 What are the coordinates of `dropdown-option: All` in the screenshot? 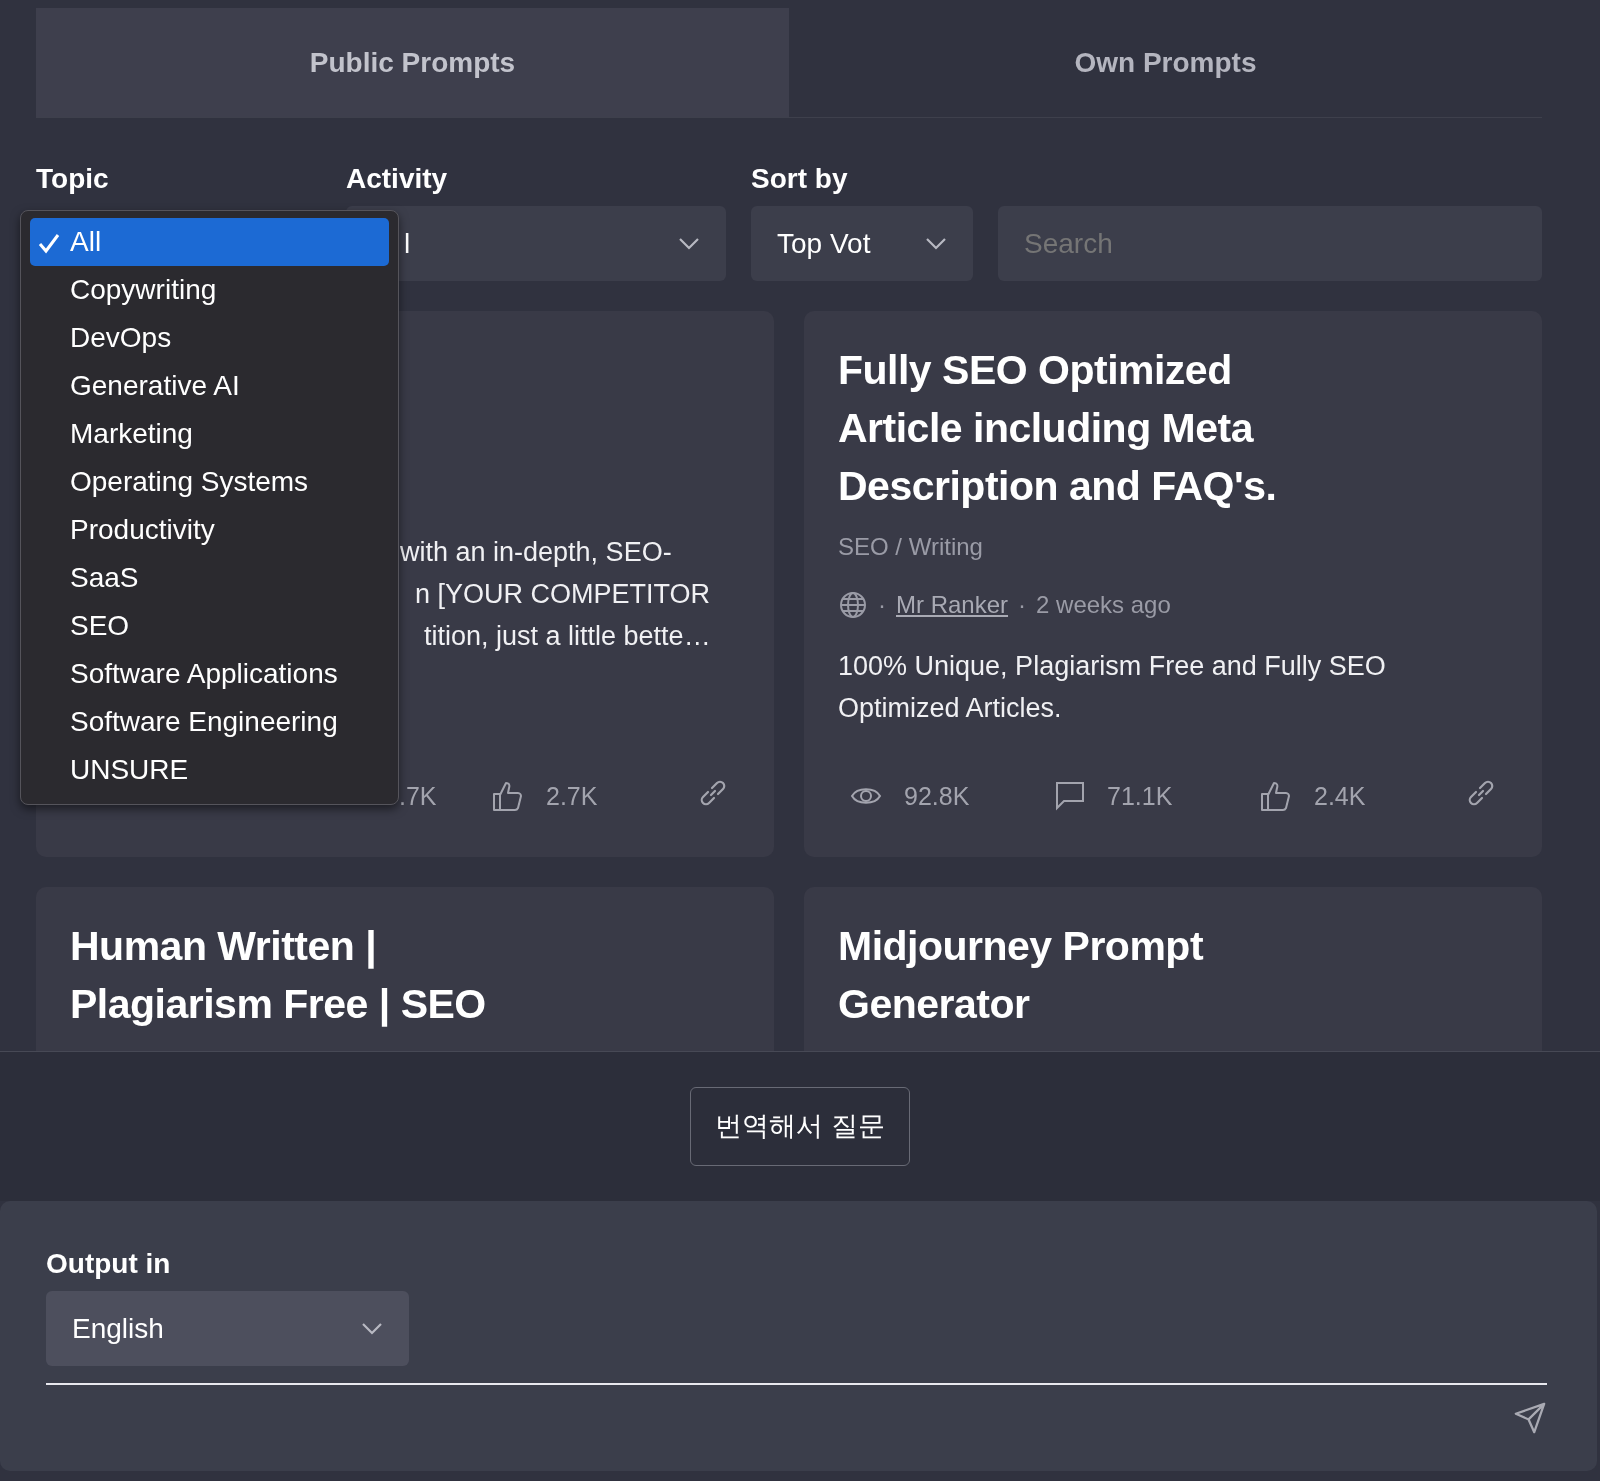 It's located at (209, 242).